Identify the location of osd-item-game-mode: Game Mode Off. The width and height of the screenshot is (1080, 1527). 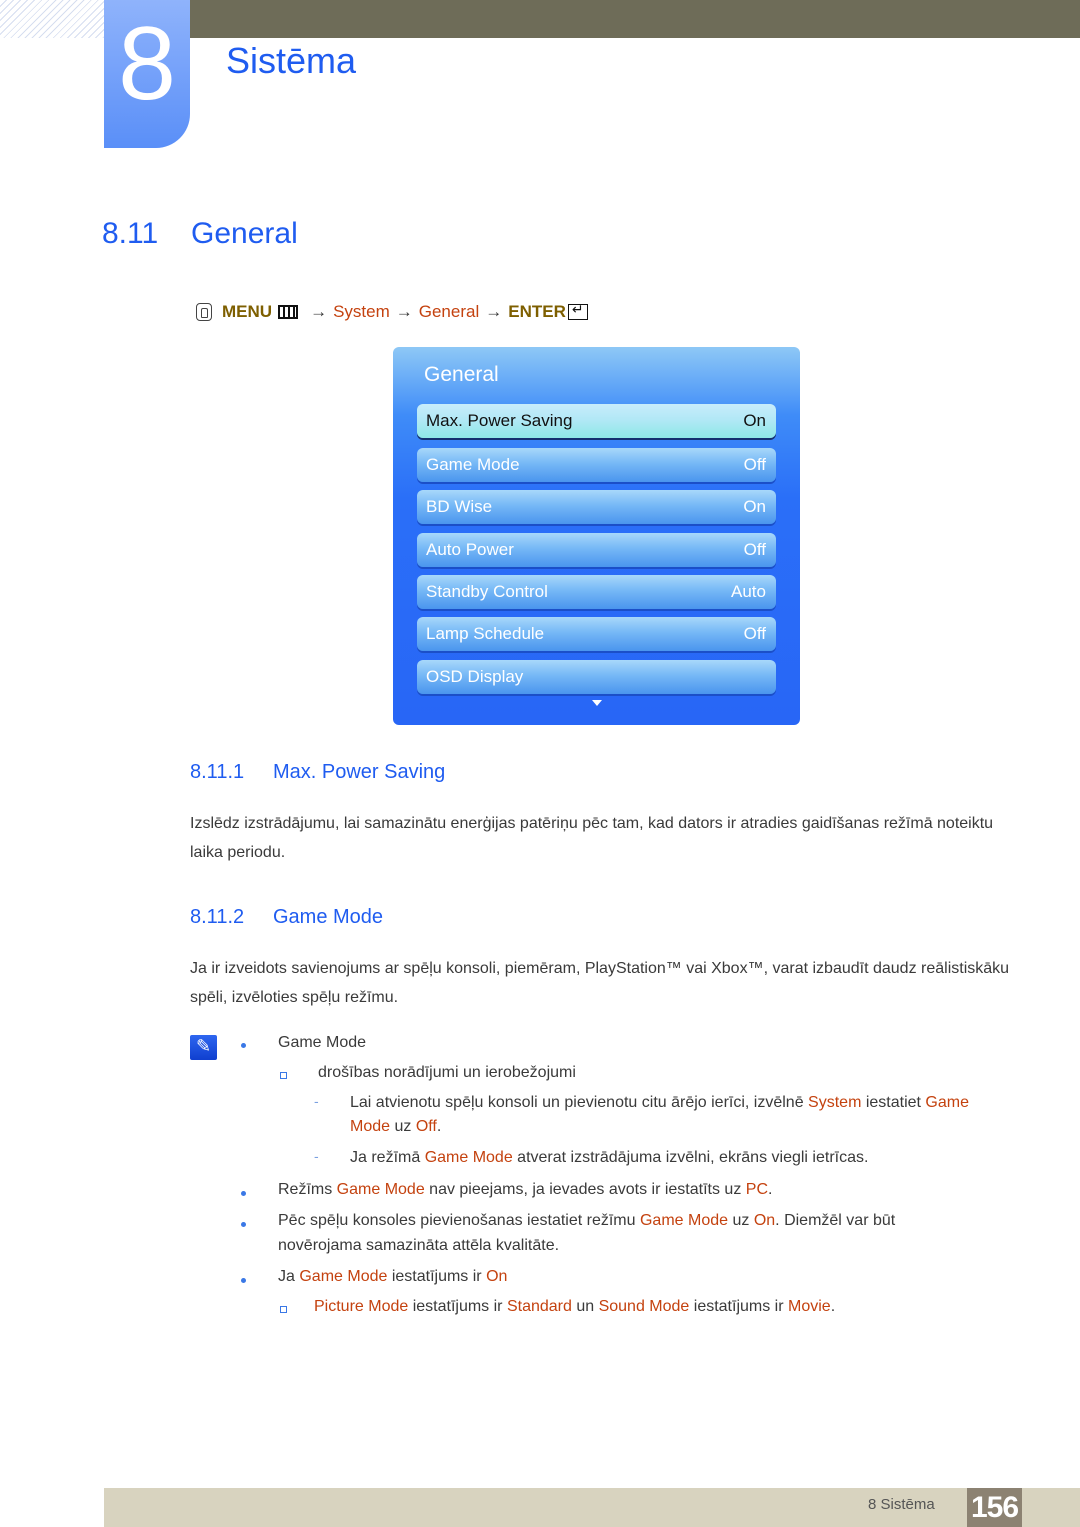
(596, 465).